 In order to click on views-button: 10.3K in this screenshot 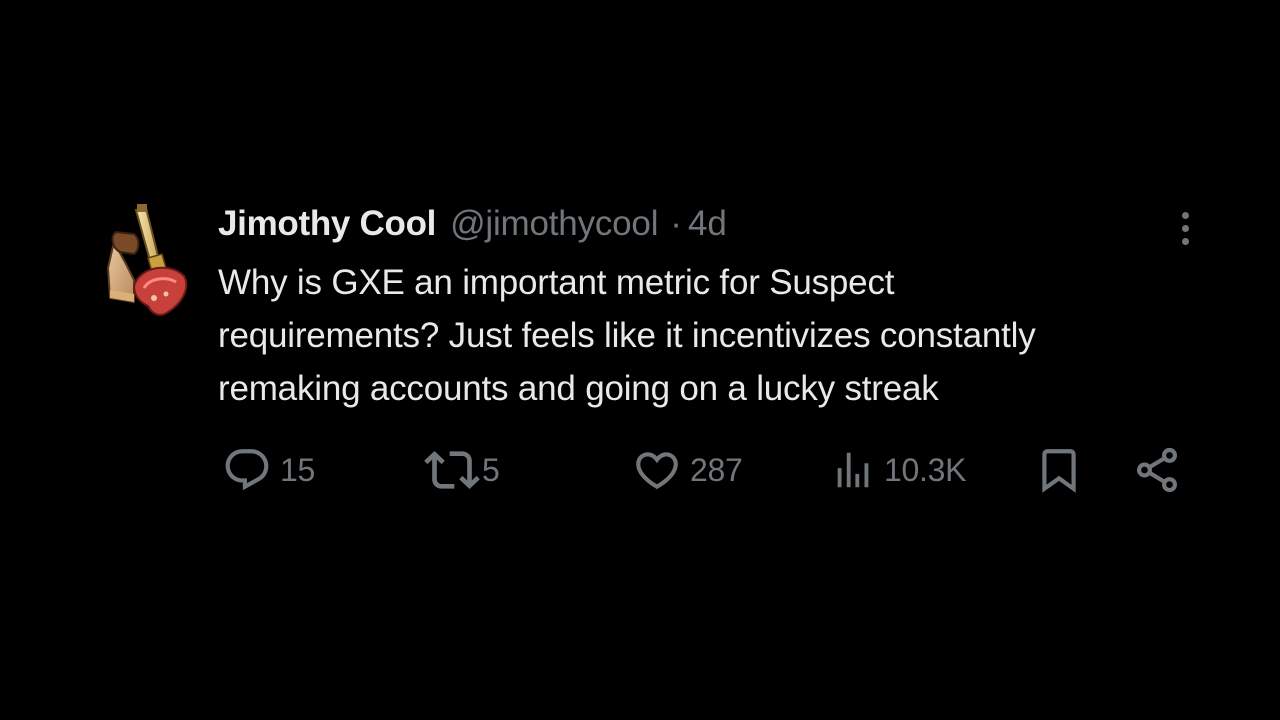, I will do `click(898, 470)`.